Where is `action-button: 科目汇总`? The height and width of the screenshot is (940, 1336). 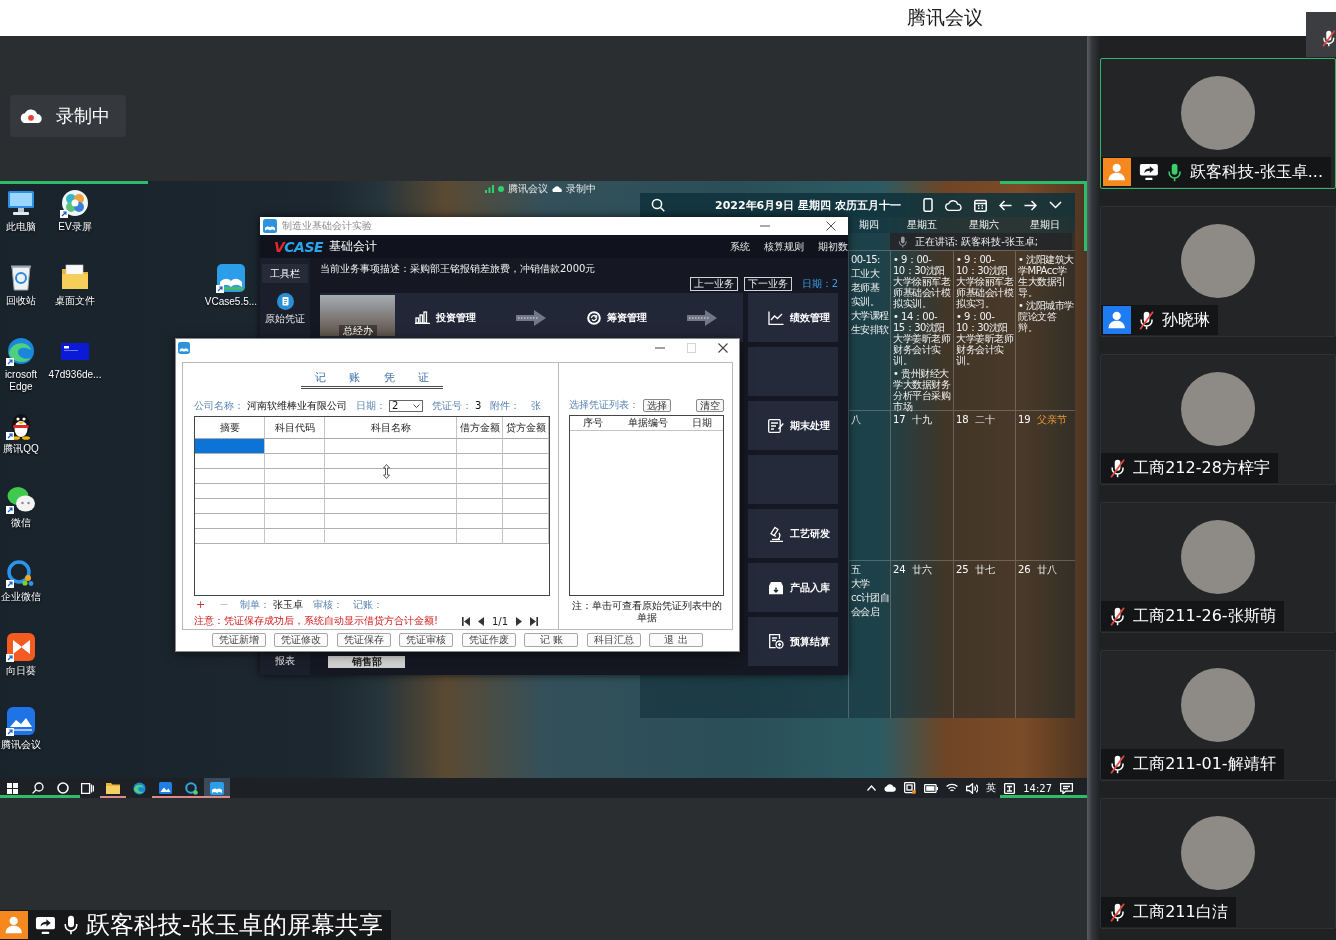 action-button: 科目汇总 is located at coordinates (613, 640).